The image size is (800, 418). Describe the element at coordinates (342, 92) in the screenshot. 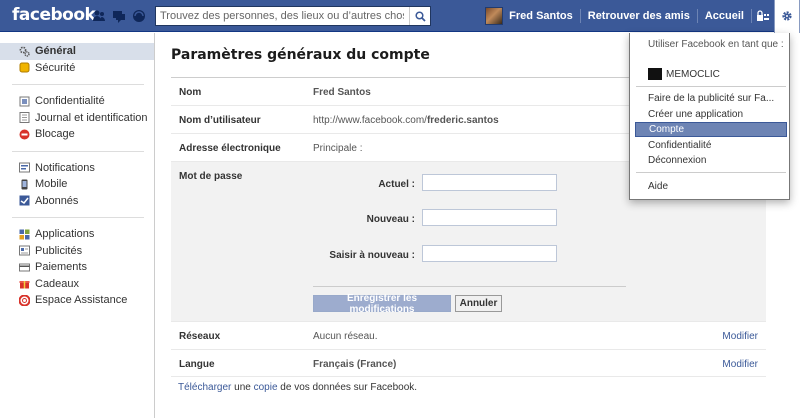

I see `setting-value: Fred Santos` at that location.